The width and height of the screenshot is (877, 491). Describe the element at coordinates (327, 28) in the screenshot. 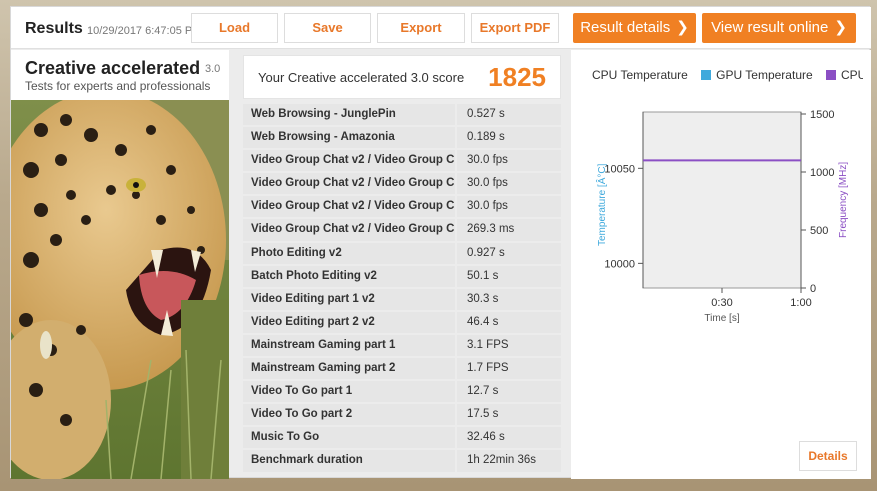

I see `save-button: Save` at that location.